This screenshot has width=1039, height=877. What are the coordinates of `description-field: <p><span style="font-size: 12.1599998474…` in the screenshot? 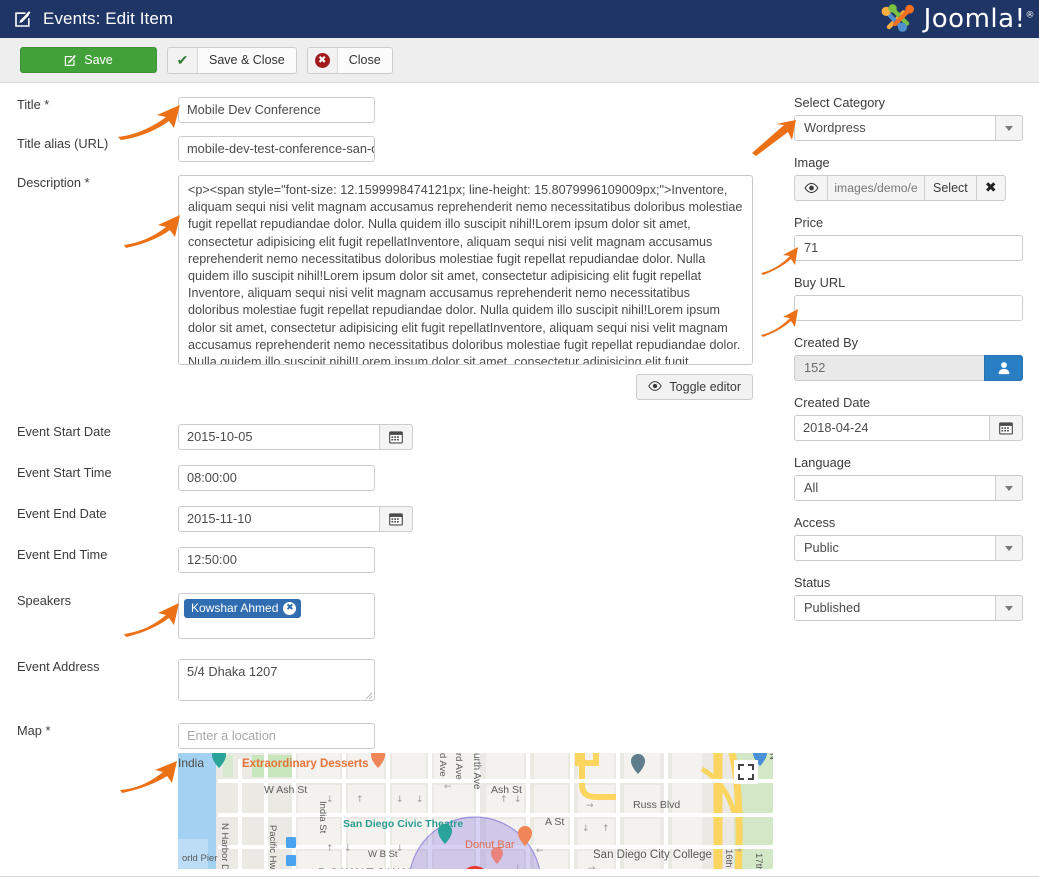 It's located at (465, 270).